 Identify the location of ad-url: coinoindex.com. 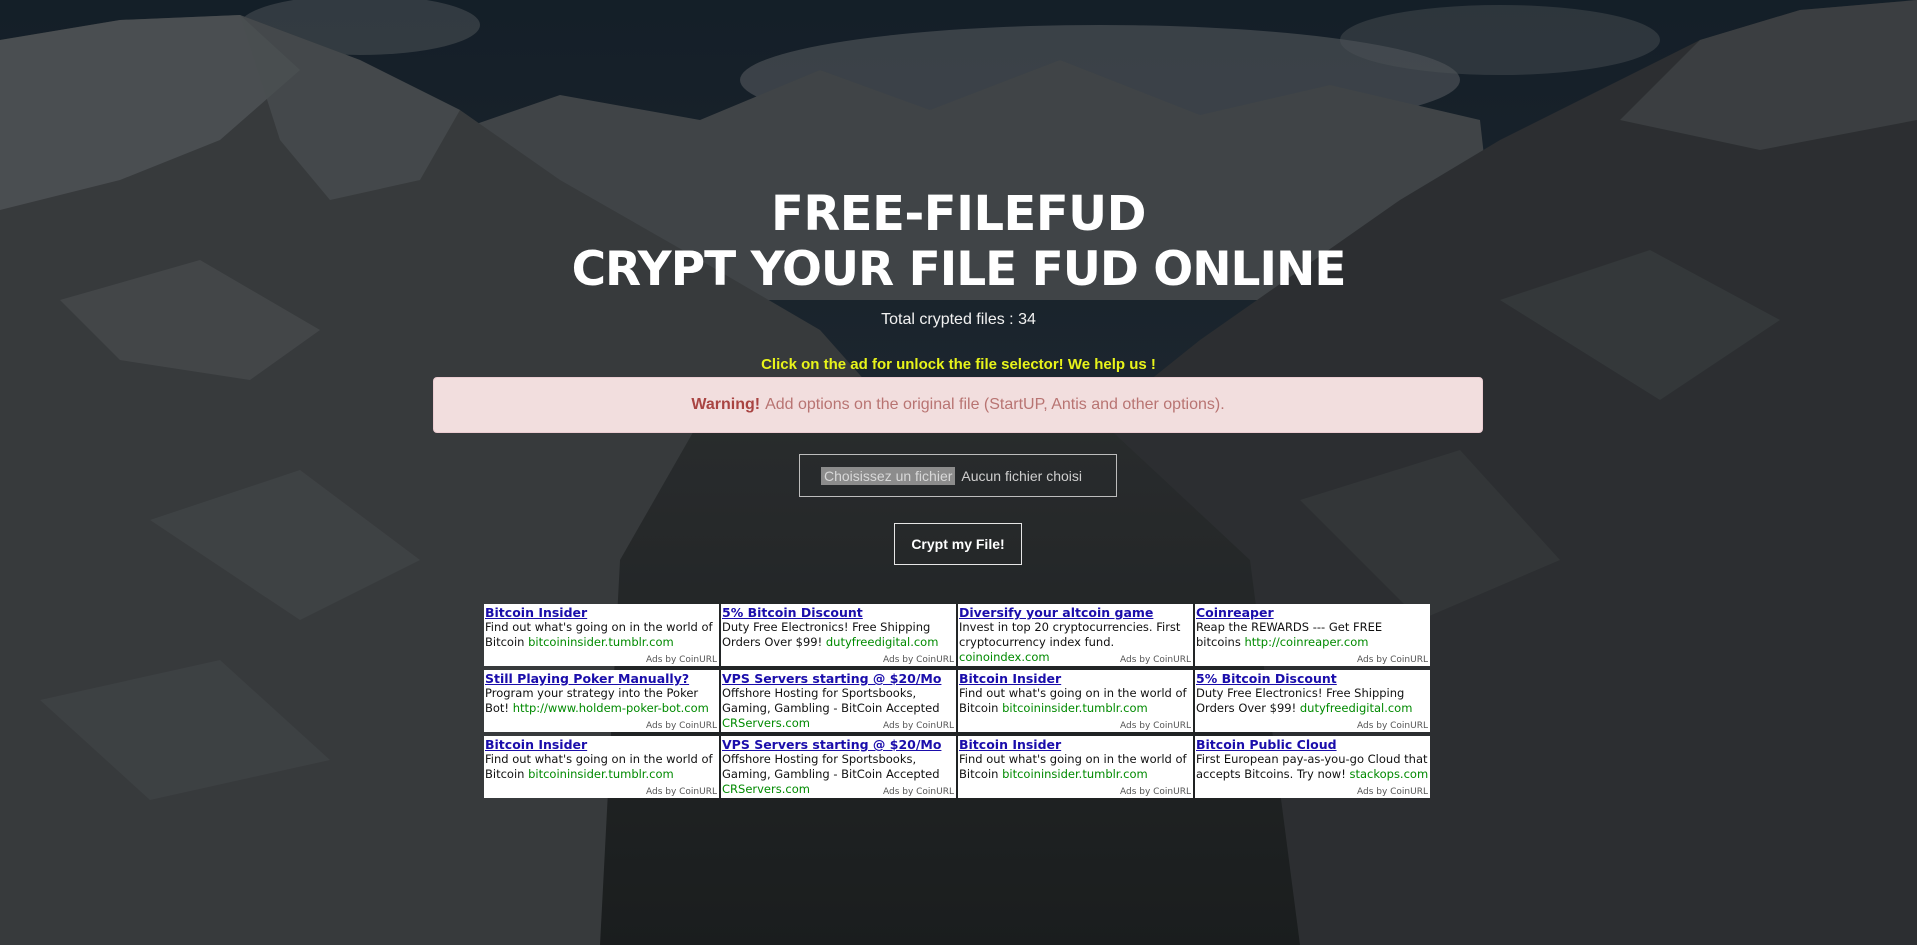
(1004, 657).